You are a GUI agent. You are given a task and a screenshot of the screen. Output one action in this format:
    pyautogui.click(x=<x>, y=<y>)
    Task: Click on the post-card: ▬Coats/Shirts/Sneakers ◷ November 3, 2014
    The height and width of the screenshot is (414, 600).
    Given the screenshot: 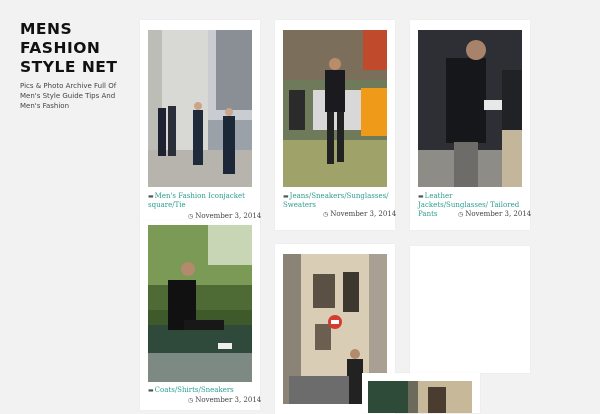 What is the action you would take?
    pyautogui.click(x=200, y=315)
    